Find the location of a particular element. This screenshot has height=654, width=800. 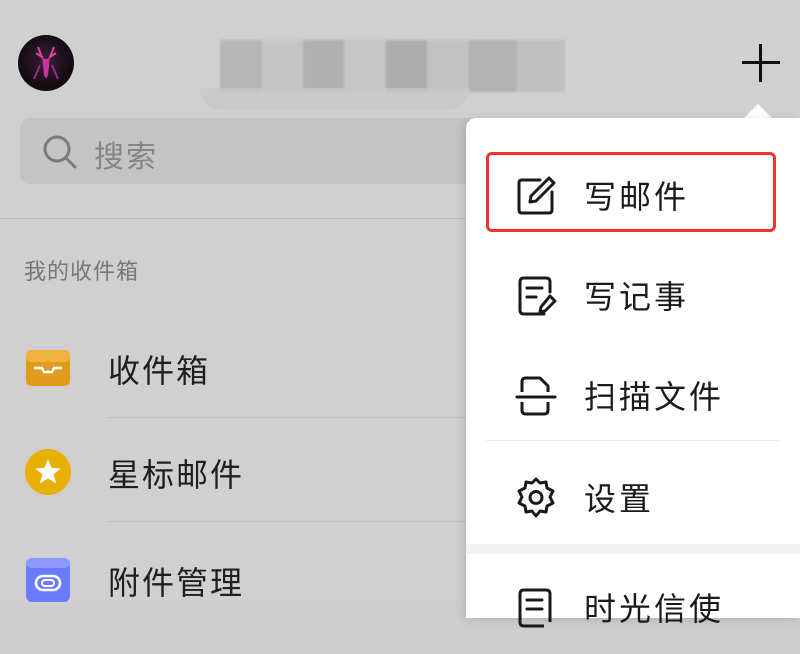

search-bar: 搜索 is located at coordinates (255, 151).